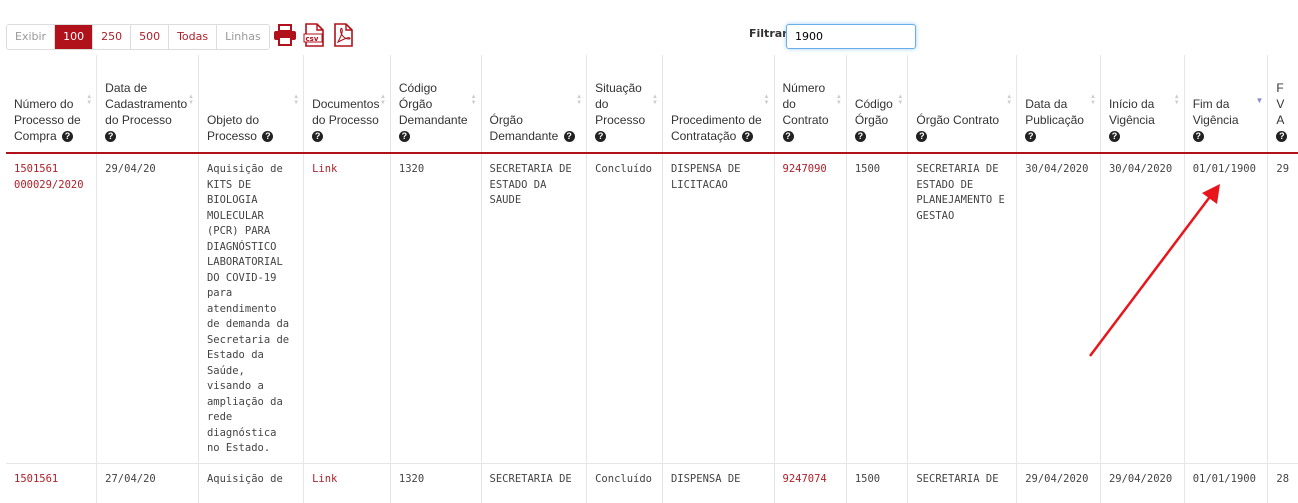  I want to click on col-header-objeto: Objeto do Processo ? ▲ ▼, so click(251, 104).